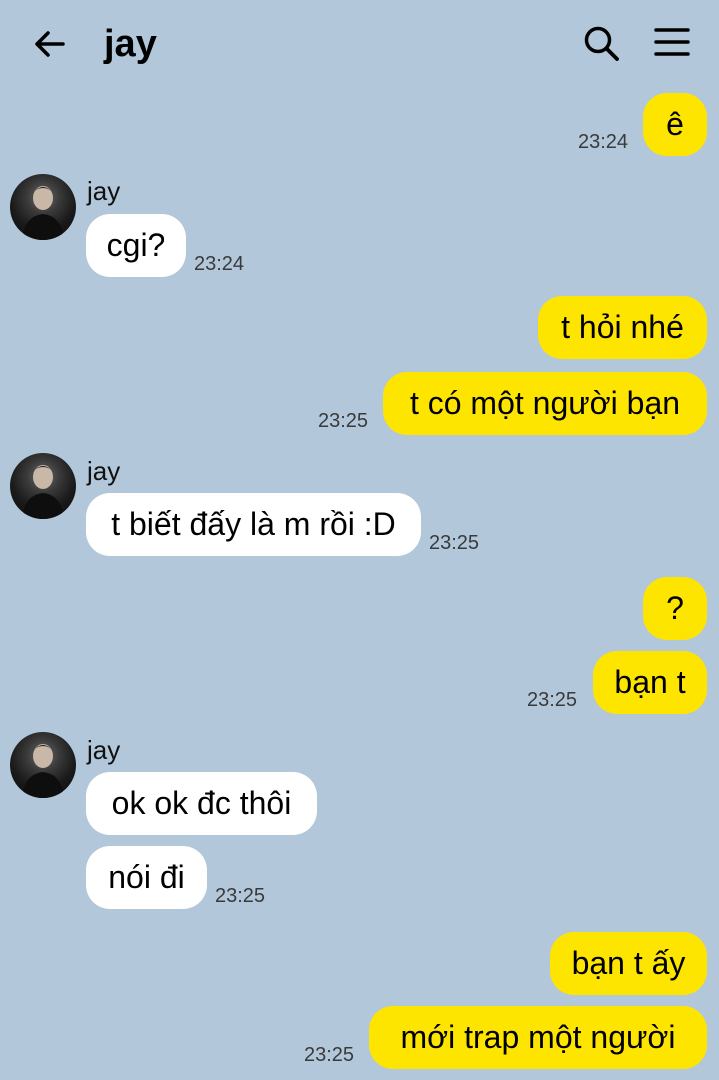 This screenshot has width=719, height=1080. I want to click on my-message-bubble: t hỏi nhé, so click(622, 327).